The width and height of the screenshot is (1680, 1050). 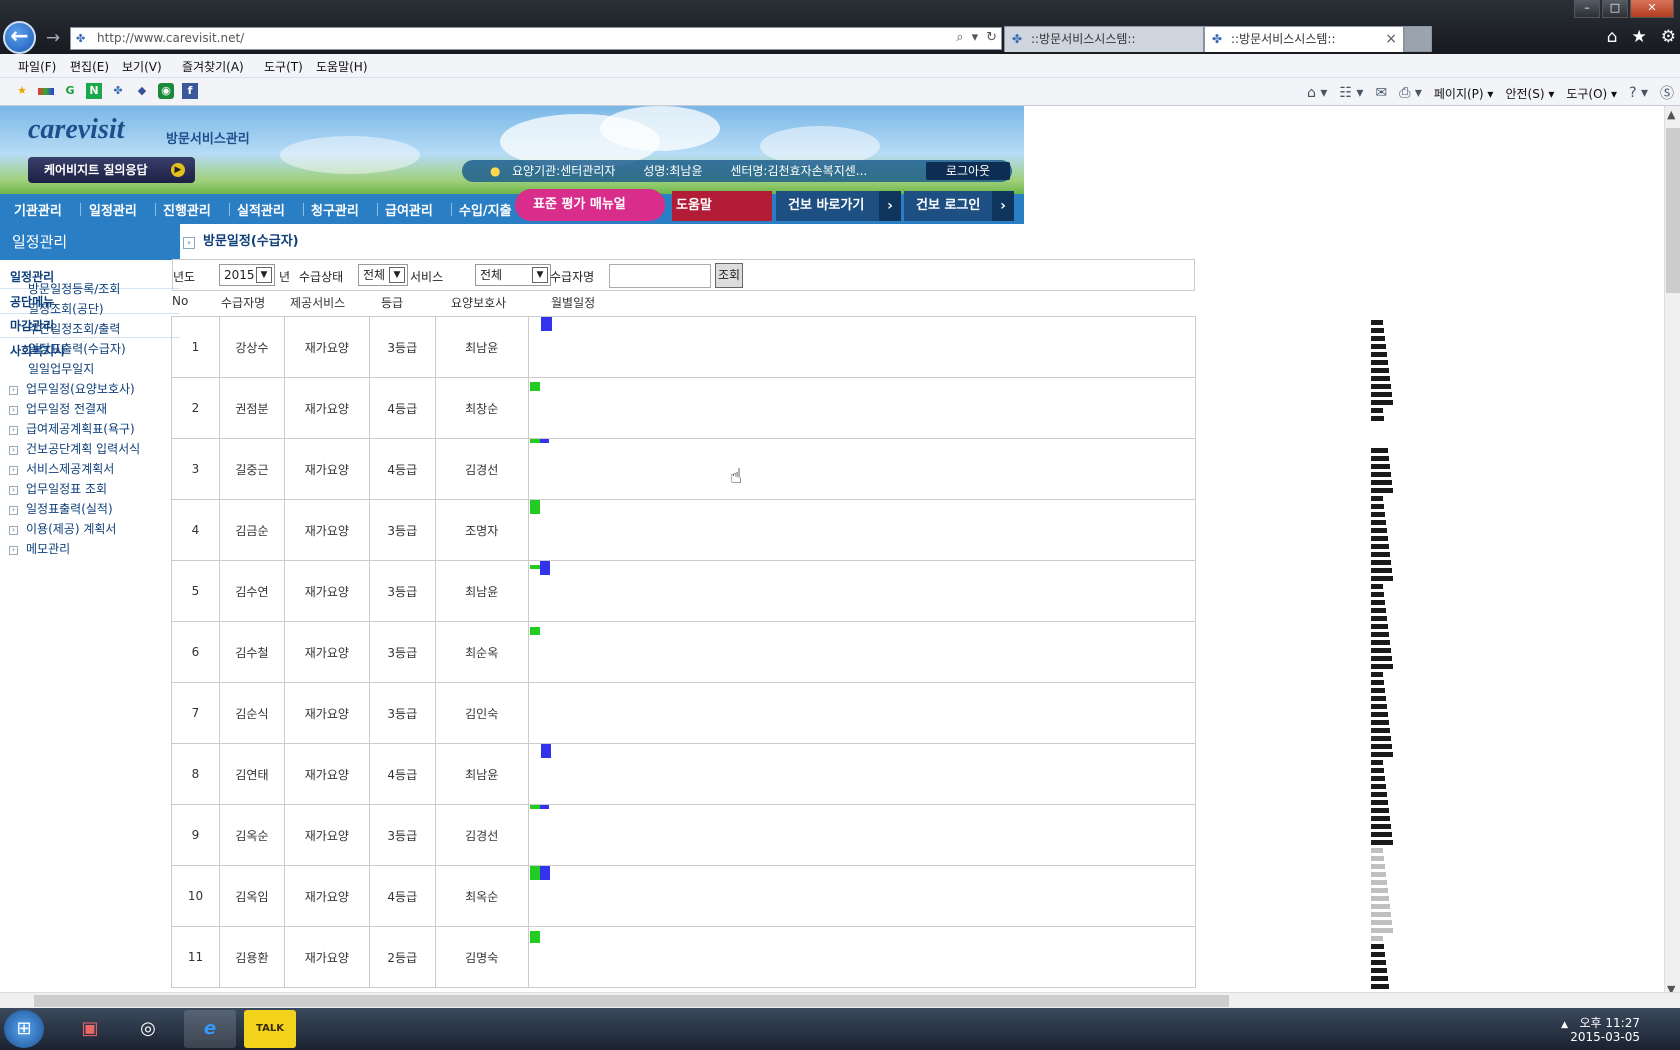 I want to click on table-row: 2 권점분 재가요양 4등급 최창순, so click(x=684, y=408).